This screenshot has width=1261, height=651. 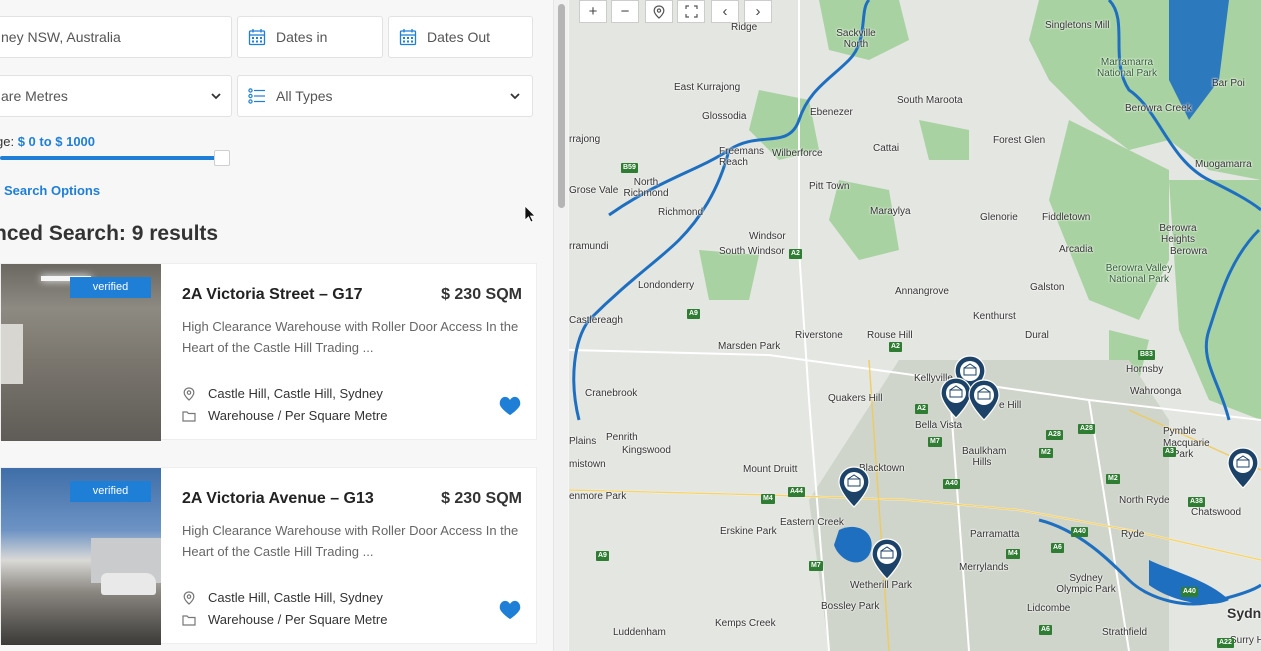 I want to click on map-label: Marsden Park, so click(x=749, y=346).